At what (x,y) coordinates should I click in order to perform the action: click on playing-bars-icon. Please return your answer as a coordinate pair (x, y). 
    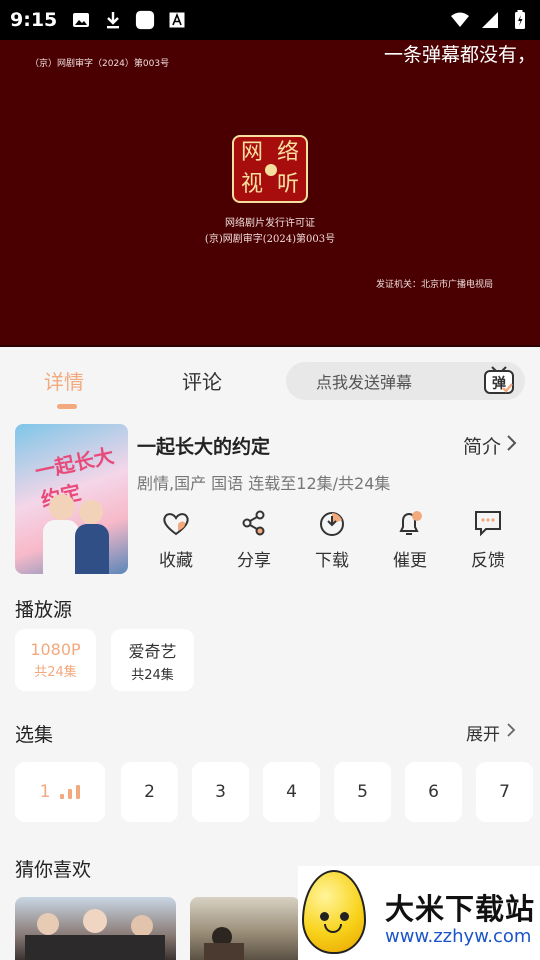
    Looking at the image, I should click on (70, 792).